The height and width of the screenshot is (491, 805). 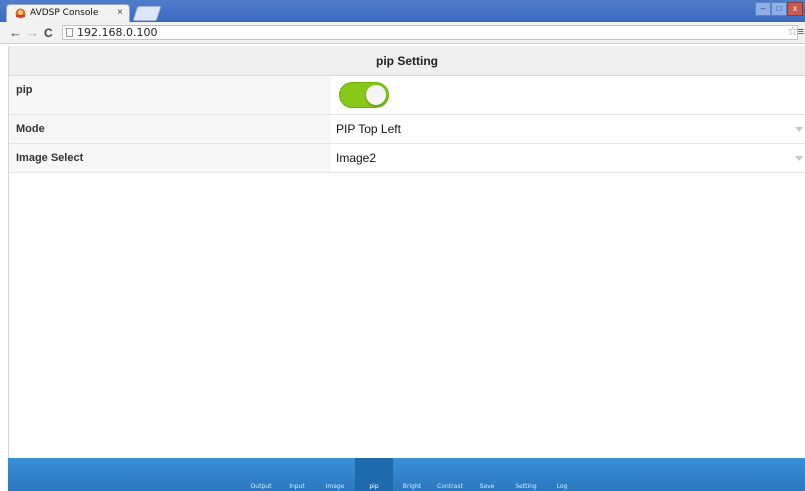 What do you see at coordinates (795, 9) in the screenshot?
I see `window-close-button: x` at bounding box center [795, 9].